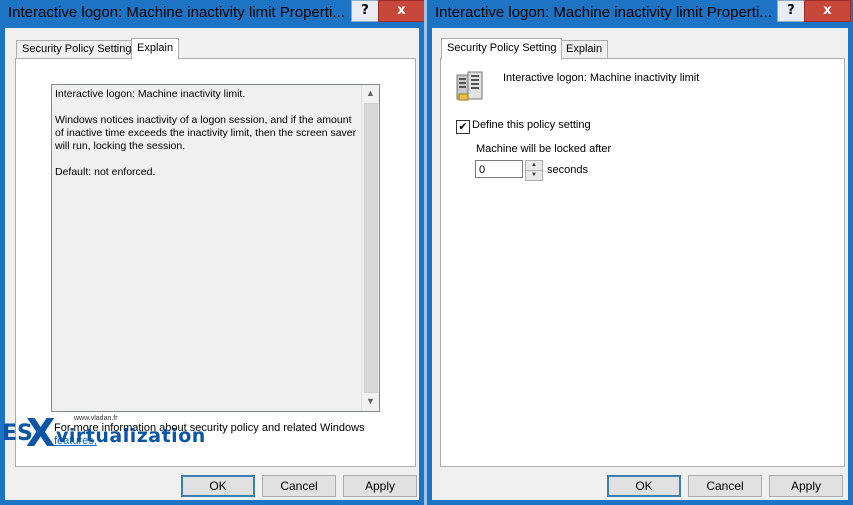 This screenshot has height=505, width=853. What do you see at coordinates (370, 93) in the screenshot?
I see `chevron-up-icon: ▲` at bounding box center [370, 93].